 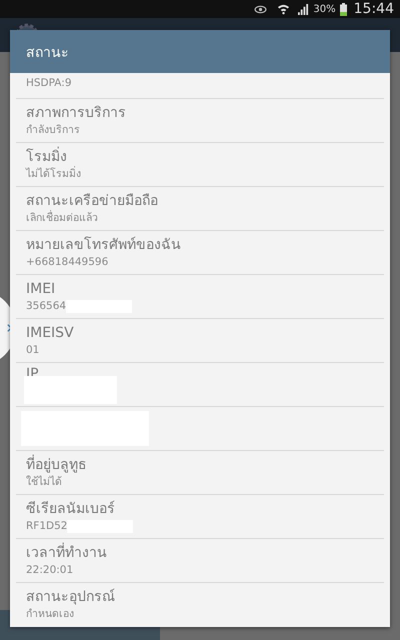 What do you see at coordinates (50, 570) in the screenshot?
I see `item-value: 22:20:01` at bounding box center [50, 570].